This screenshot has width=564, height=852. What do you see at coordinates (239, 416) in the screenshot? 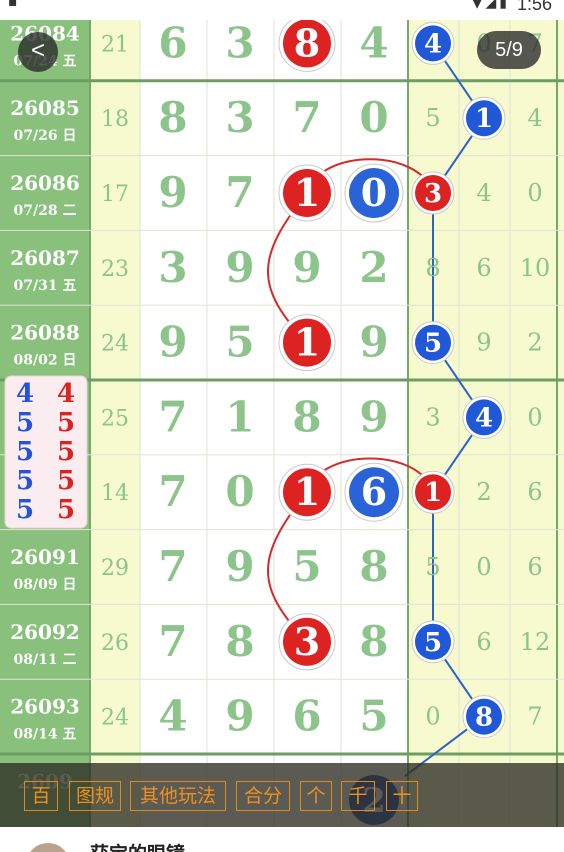
I see `digit-value: 1` at bounding box center [239, 416].